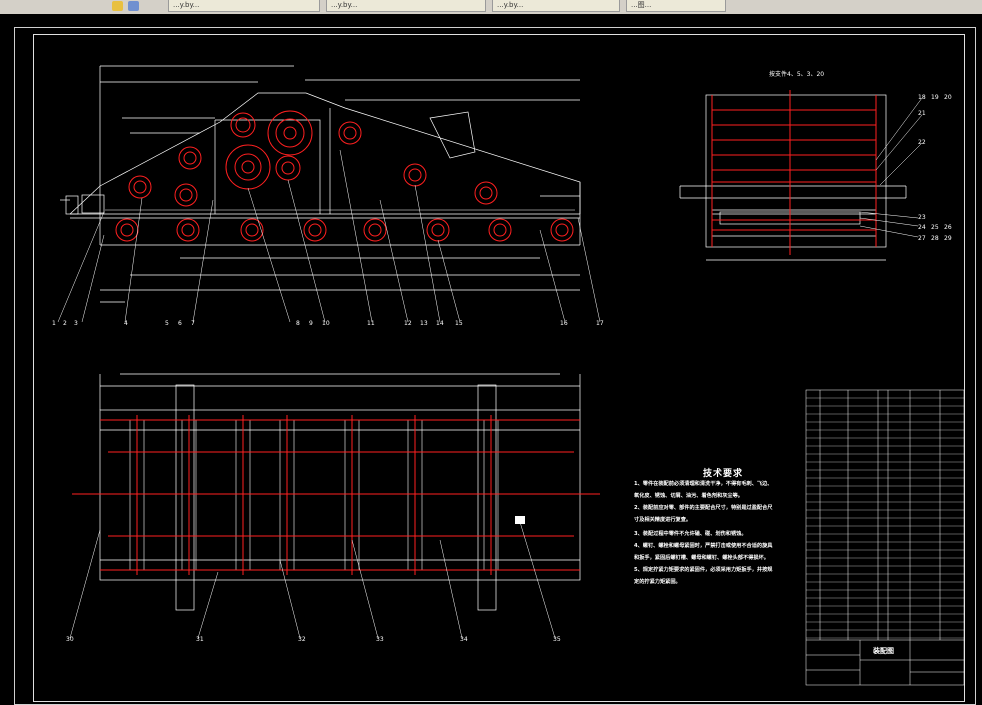 This screenshot has height=705, width=982. I want to click on top-view-centerlines, so click(336, 495).